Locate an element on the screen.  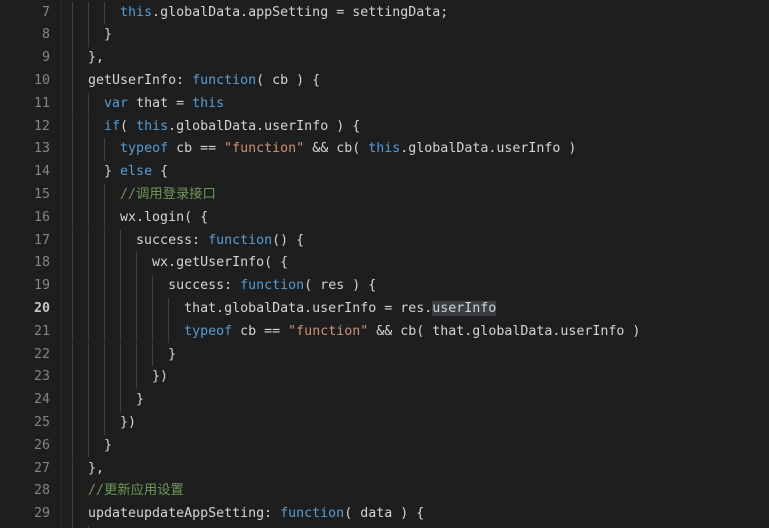
code-token: ( res ) { is located at coordinates (340, 286).